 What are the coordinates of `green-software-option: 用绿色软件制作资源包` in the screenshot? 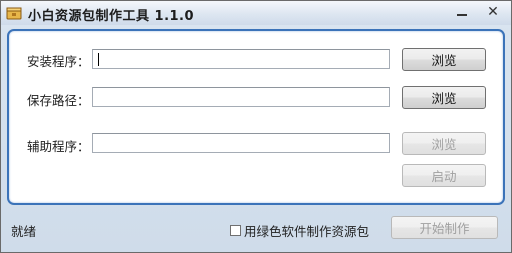 It's located at (299, 230).